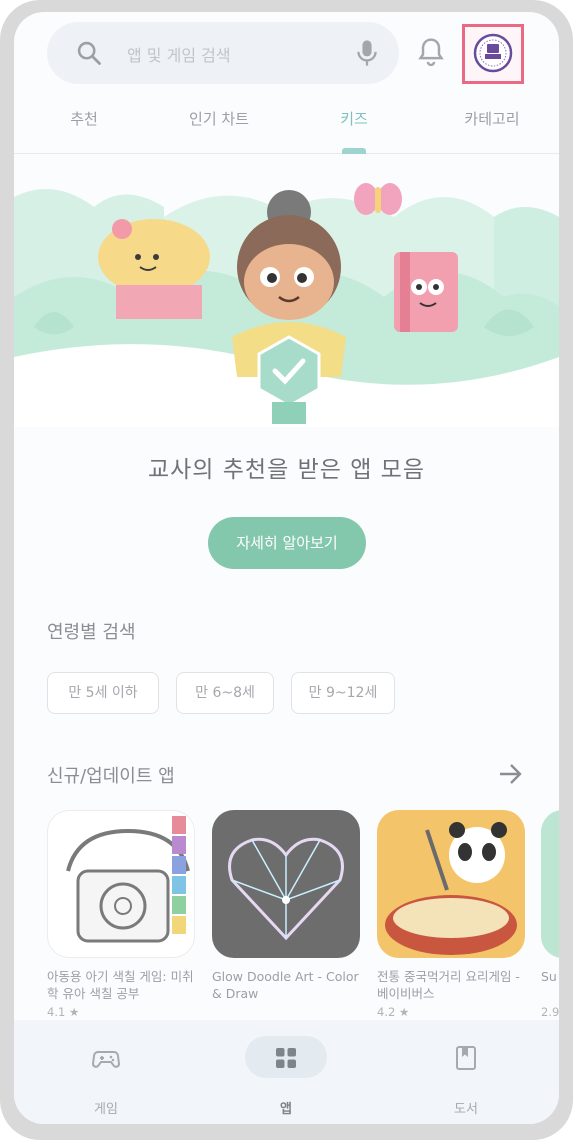  What do you see at coordinates (287, 543) in the screenshot?
I see `learn-more-button: 자세히 알아보기` at bounding box center [287, 543].